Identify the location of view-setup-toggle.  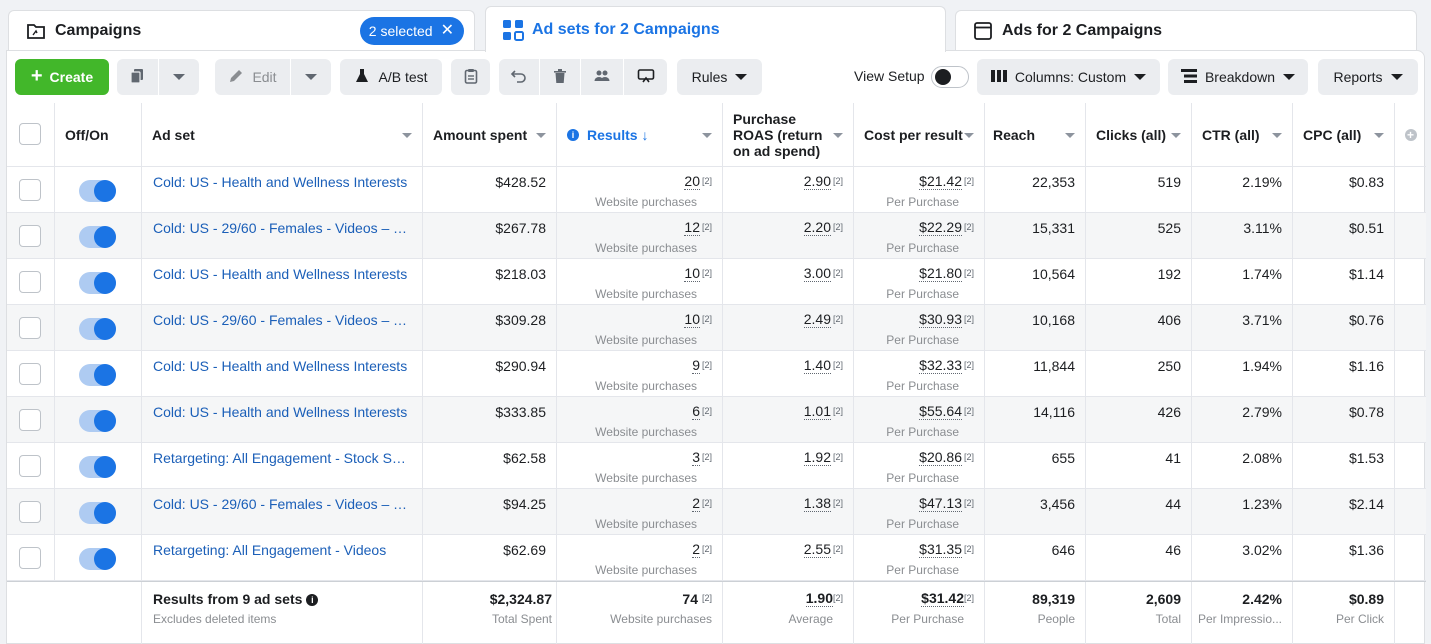
(950, 77).